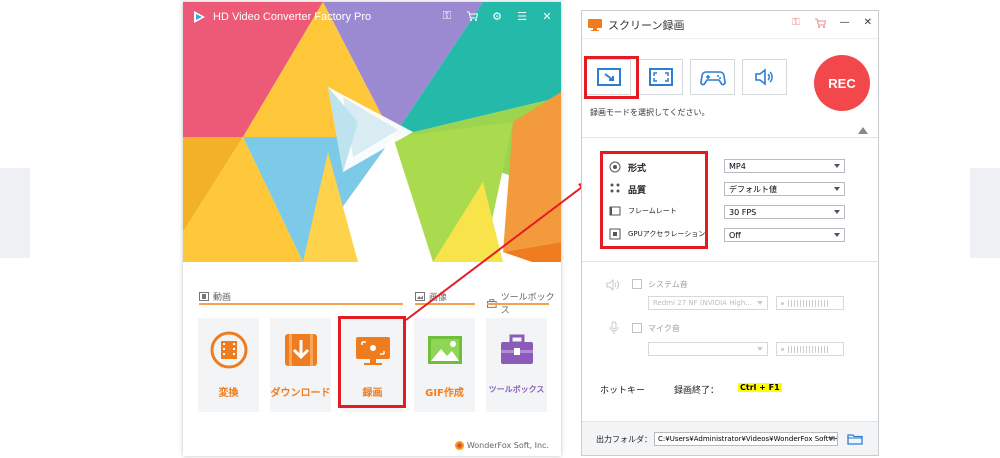 This screenshot has width=1000, height=458. Describe the element at coordinates (516, 389) in the screenshot. I see `tile-toolbox-label: ツールボックス` at that location.